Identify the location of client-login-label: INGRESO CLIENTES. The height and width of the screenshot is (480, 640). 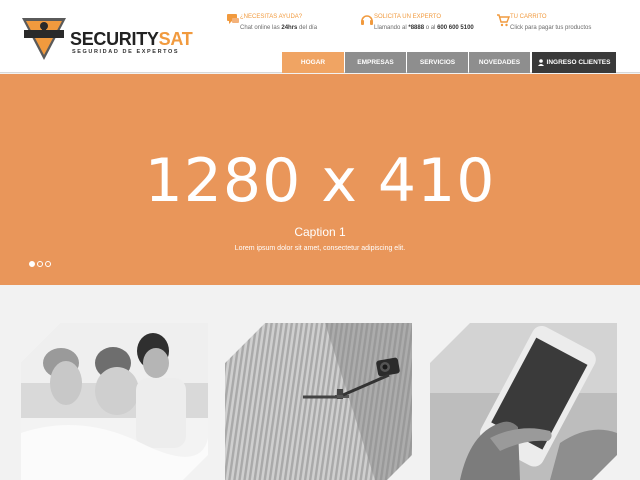
(578, 62).